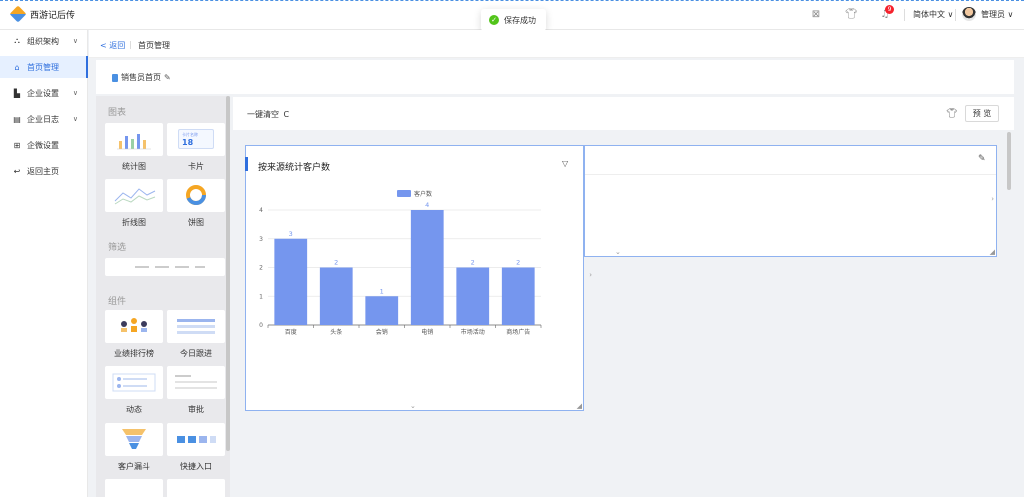 This screenshot has width=1024, height=497. I want to click on tile-quick-entry, so click(196, 439).